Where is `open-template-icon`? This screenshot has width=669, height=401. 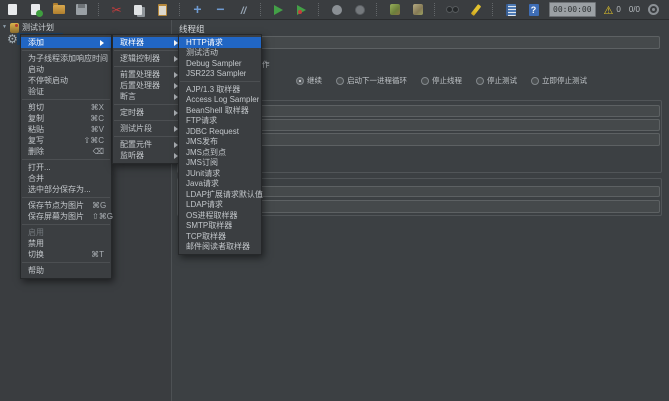 open-template-icon is located at coordinates (37, 10).